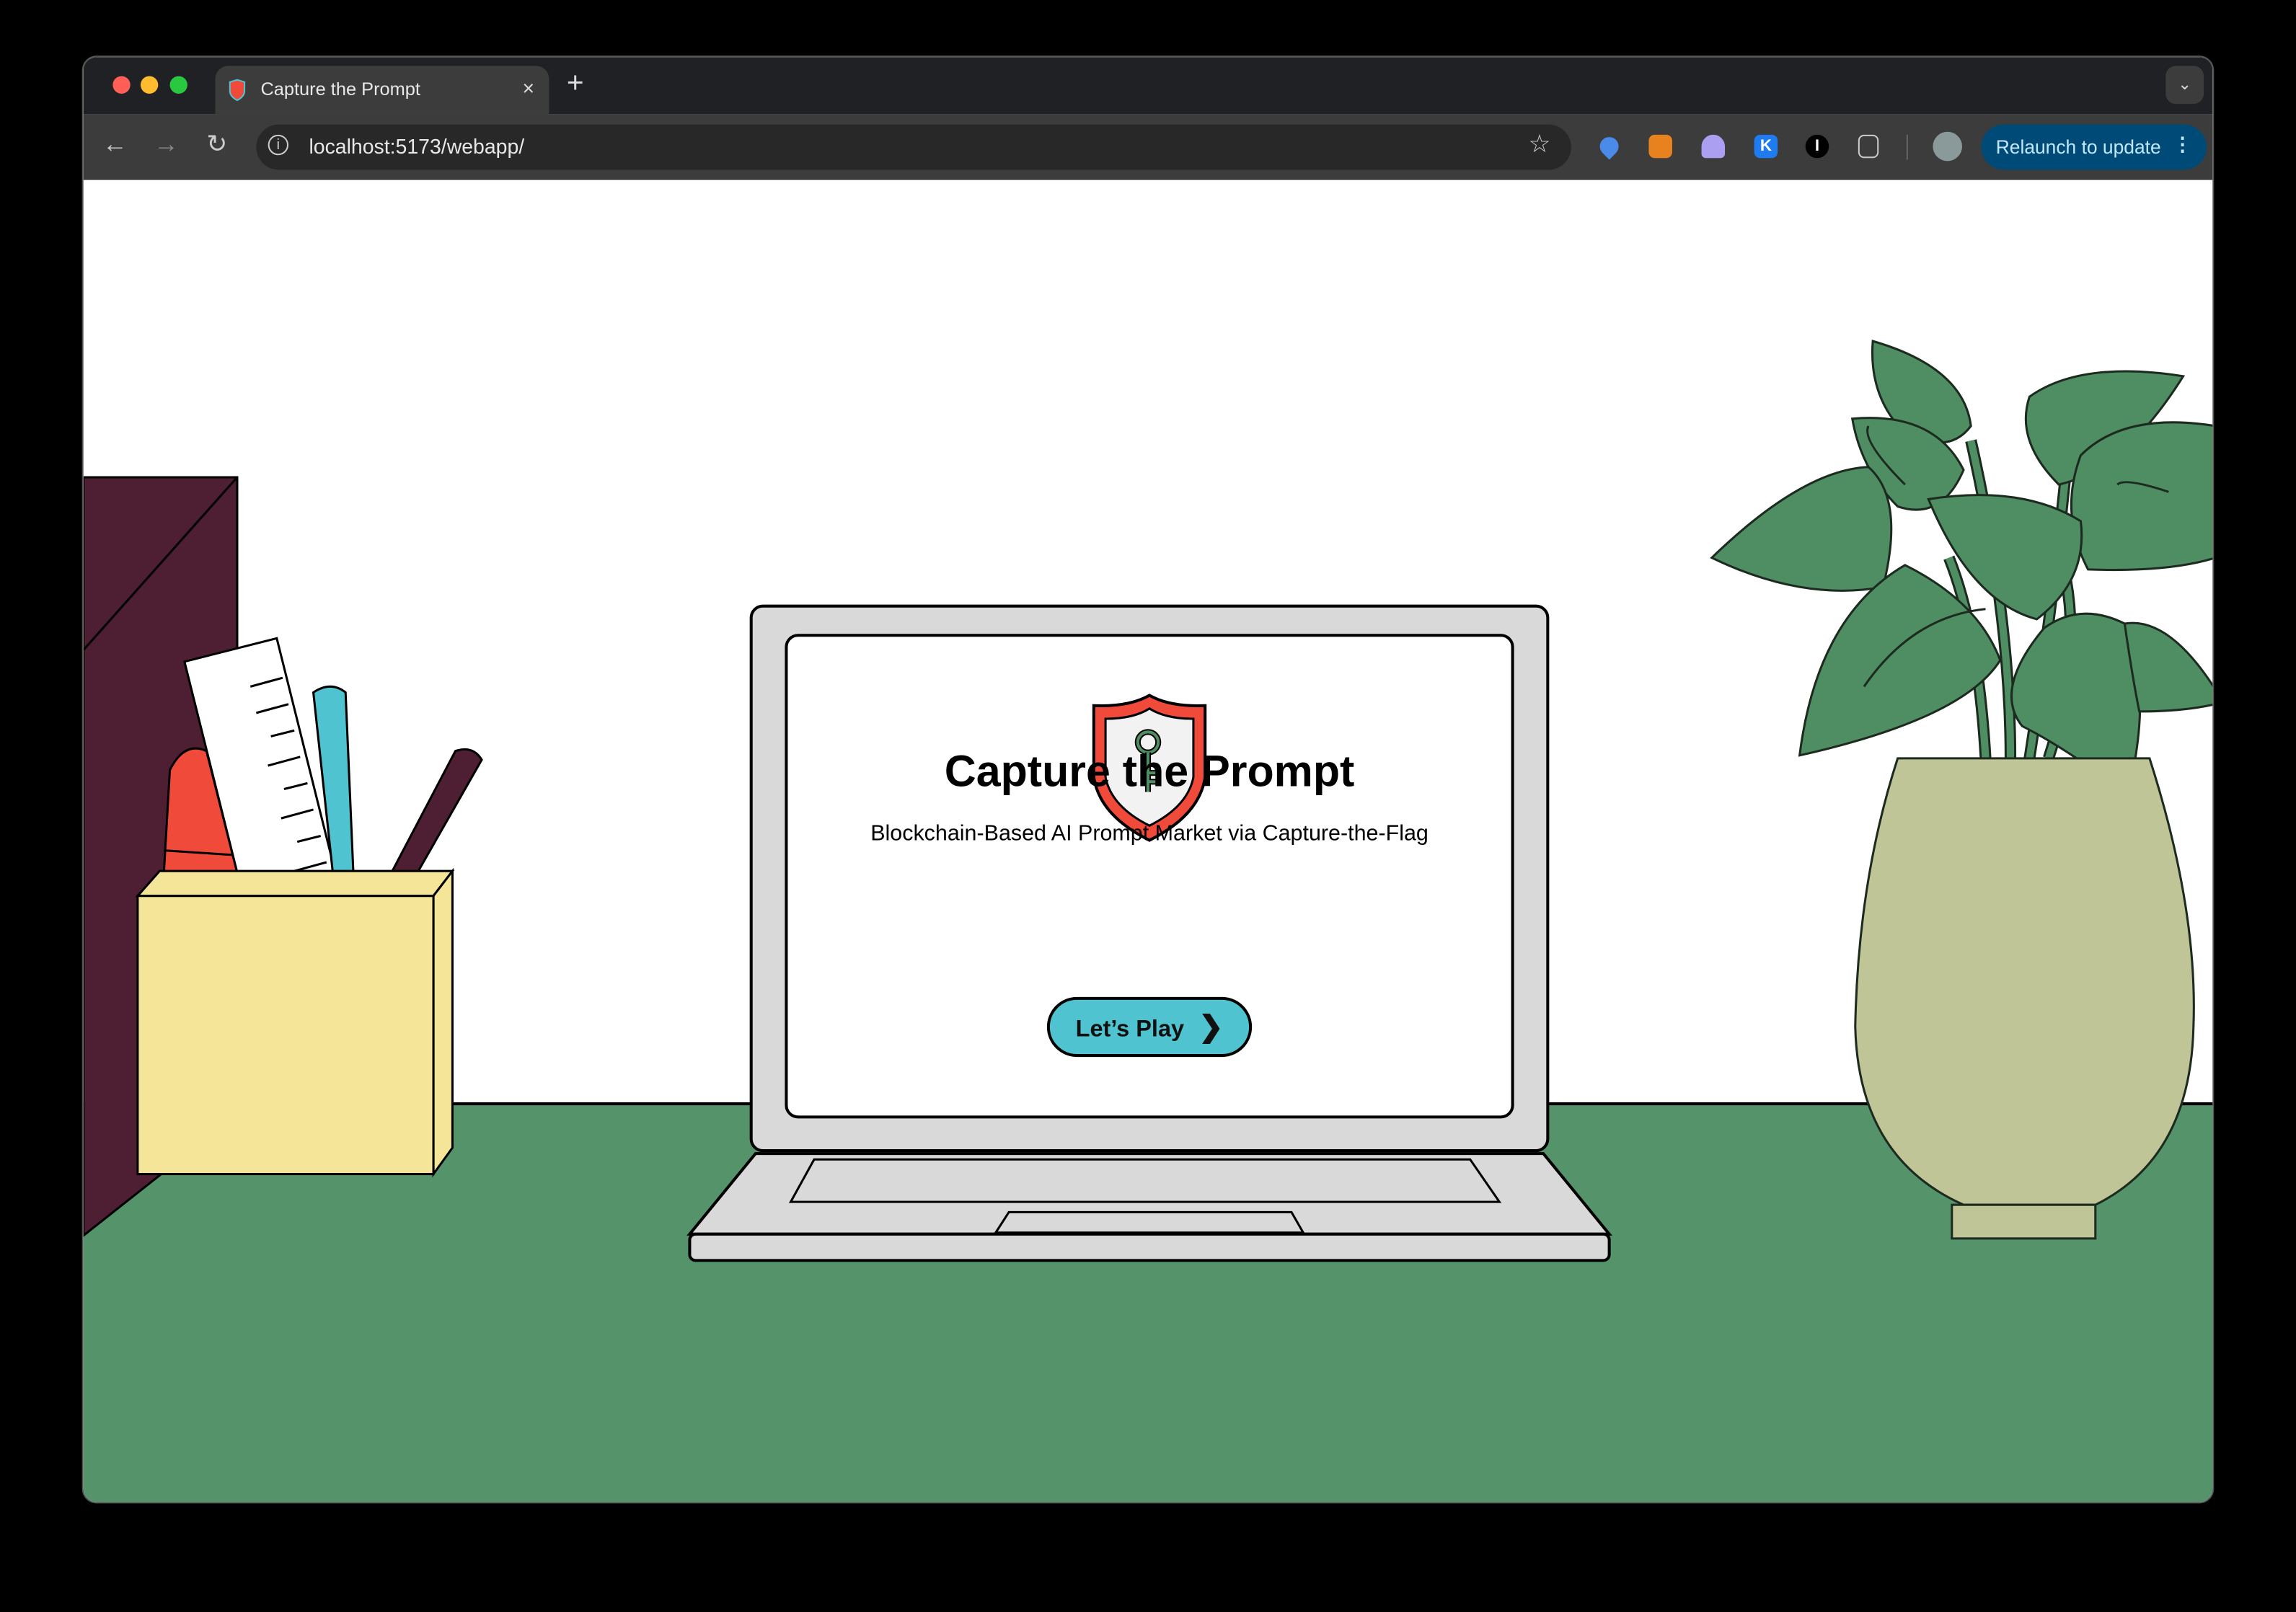 The image size is (2296, 1612). I want to click on laptop-base-edge, so click(1149, 1247).